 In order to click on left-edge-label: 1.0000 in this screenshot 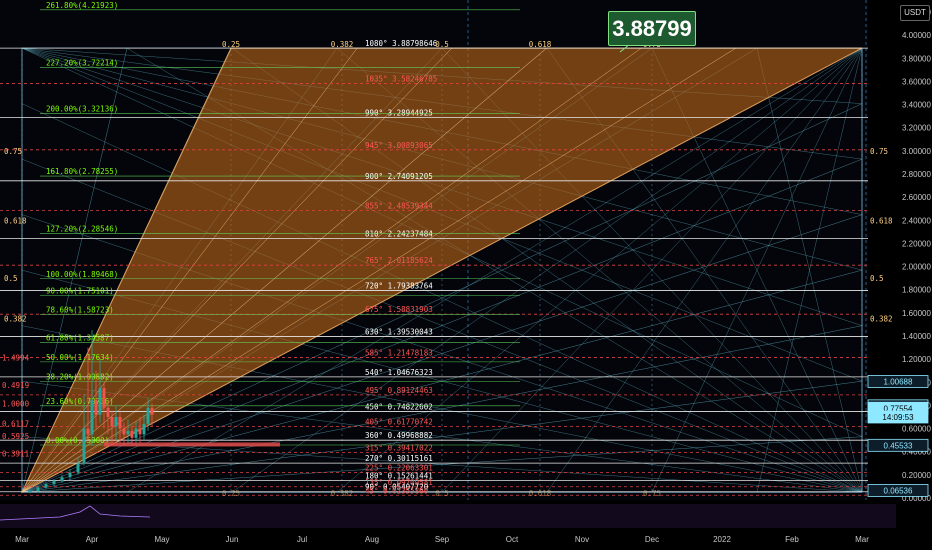, I will do `click(16, 404)`.